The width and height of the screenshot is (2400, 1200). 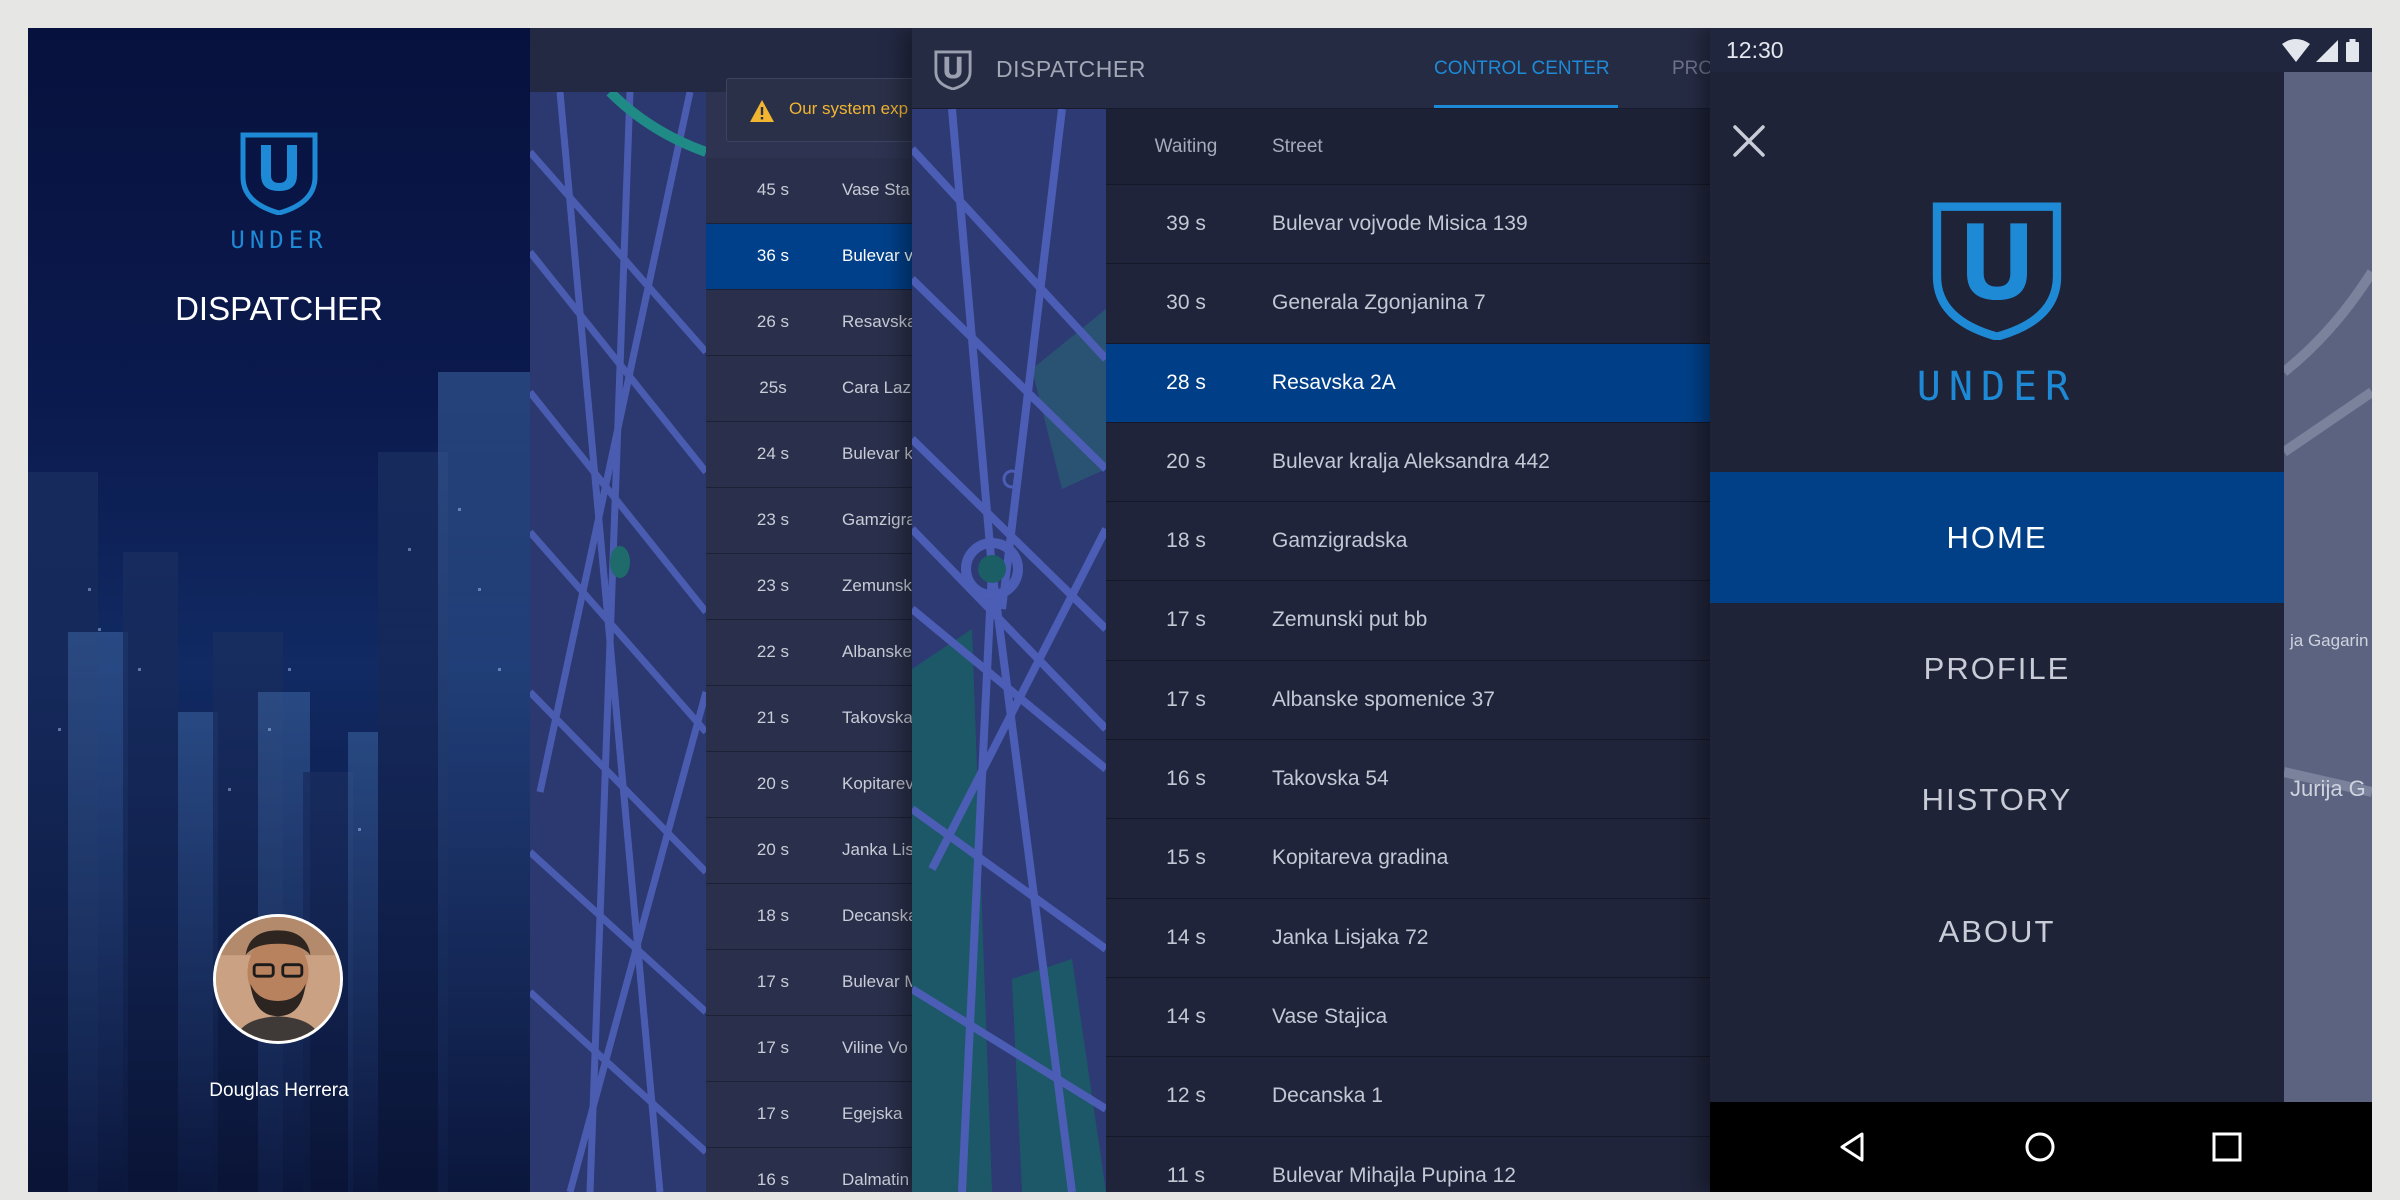 What do you see at coordinates (2328, 587) in the screenshot?
I see `map-view: ja Gagarin Jurija G` at bounding box center [2328, 587].